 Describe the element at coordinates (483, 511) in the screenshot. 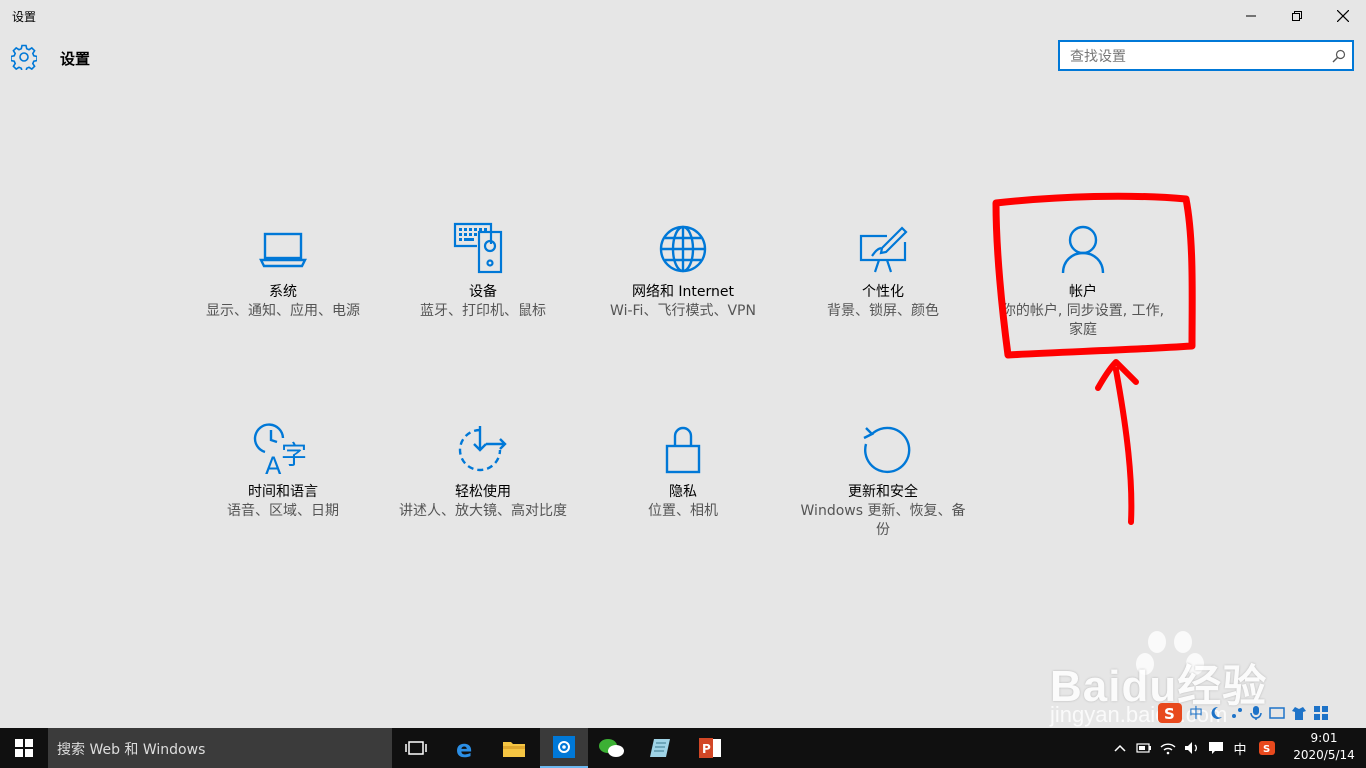

I see `tile-desc: 讲述人、放大镜、高对比度` at that location.